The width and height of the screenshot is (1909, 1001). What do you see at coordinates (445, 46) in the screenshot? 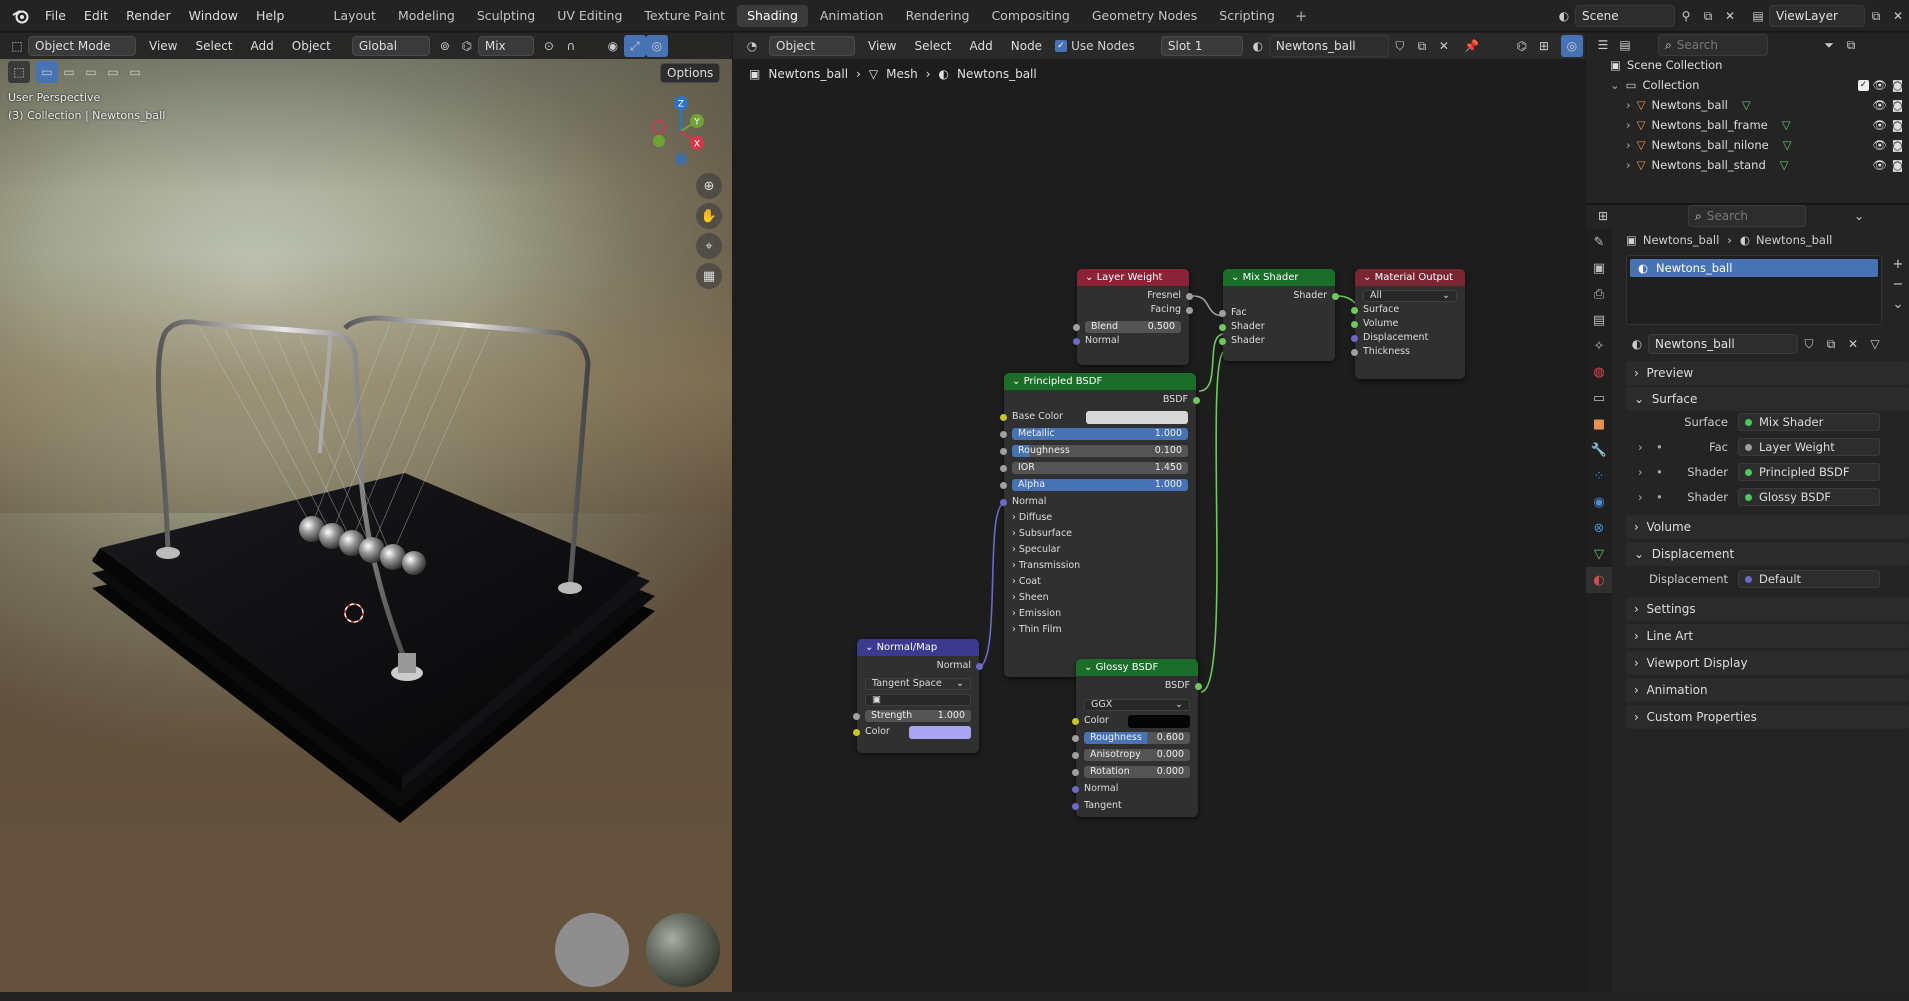
I see `pivot-icon: ⊚` at bounding box center [445, 46].